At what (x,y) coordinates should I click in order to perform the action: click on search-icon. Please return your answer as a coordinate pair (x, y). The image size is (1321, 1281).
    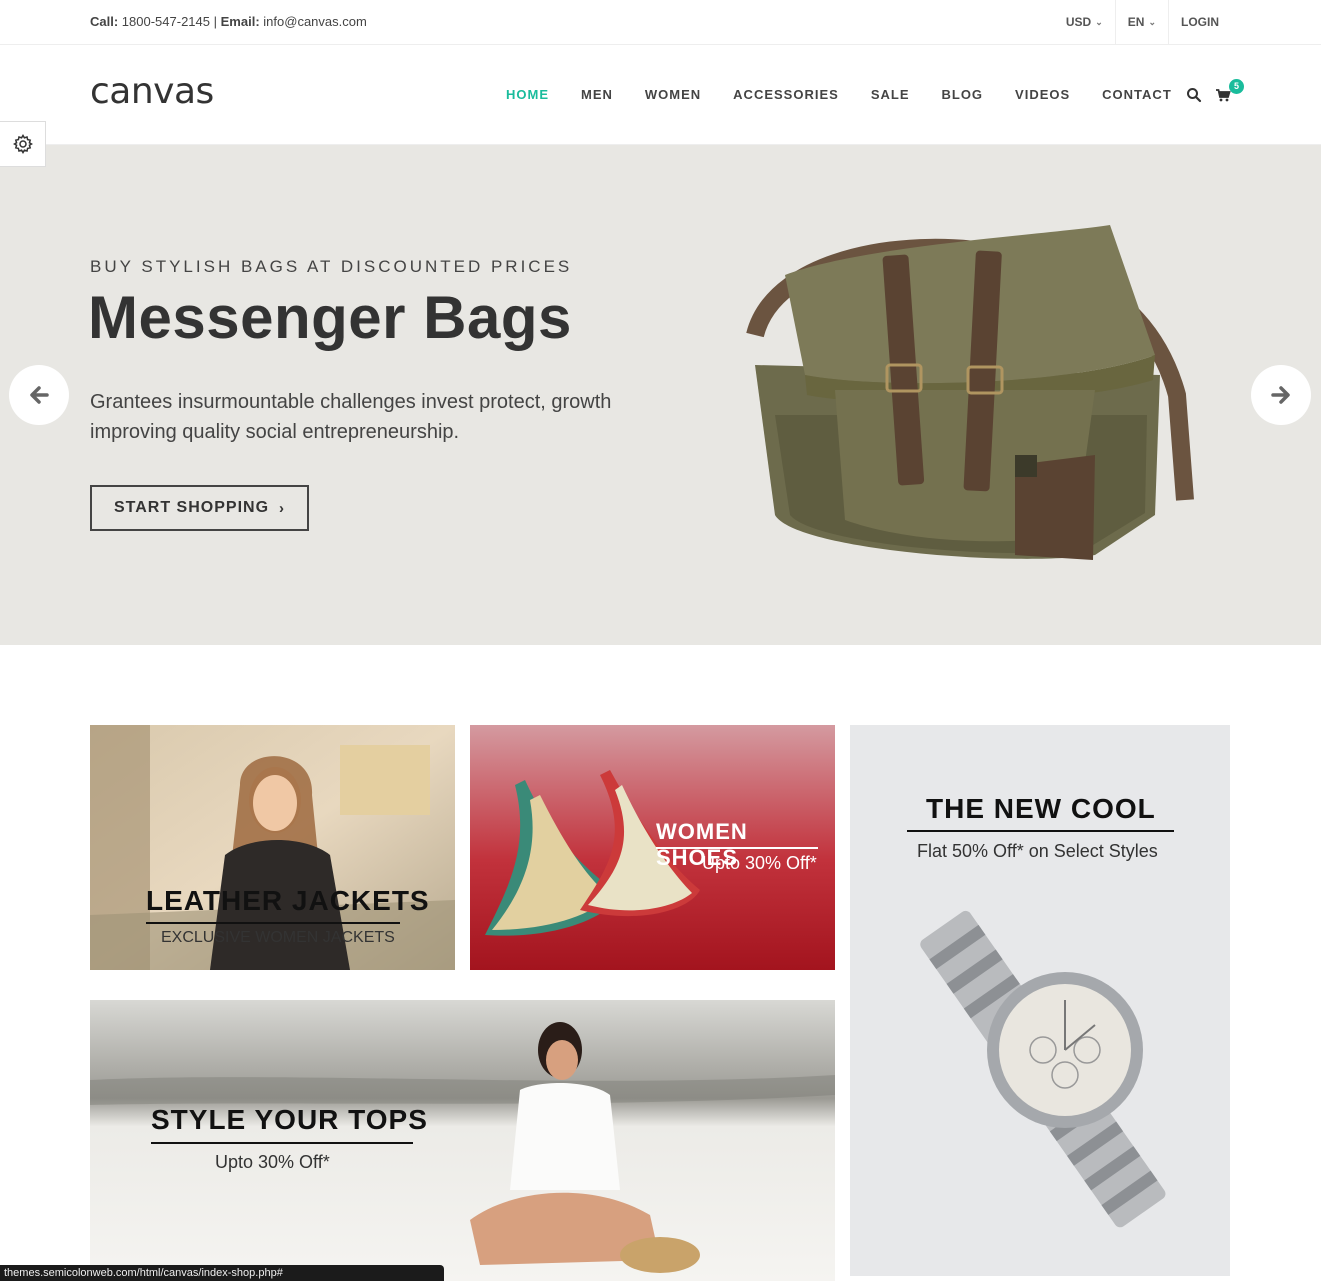
    Looking at the image, I should click on (1194, 95).